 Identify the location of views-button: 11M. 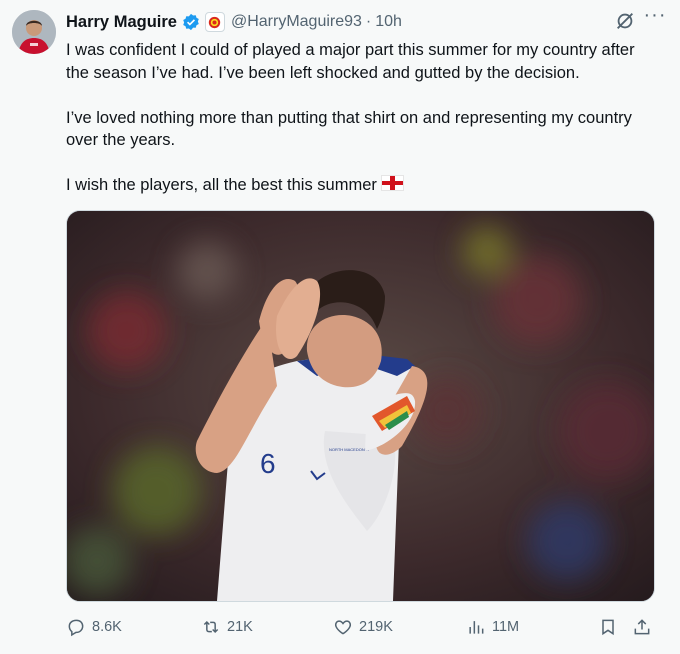
(492, 627).